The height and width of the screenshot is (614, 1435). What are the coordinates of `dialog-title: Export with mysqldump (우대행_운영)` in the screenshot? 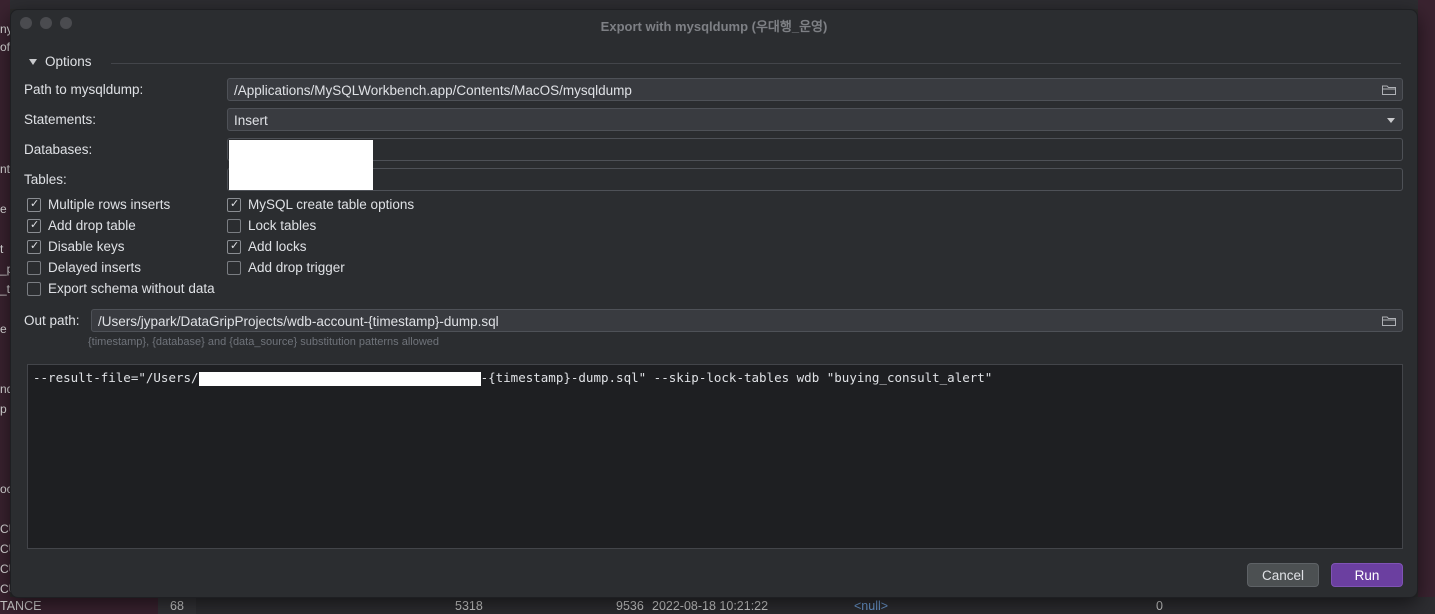 It's located at (714, 26).